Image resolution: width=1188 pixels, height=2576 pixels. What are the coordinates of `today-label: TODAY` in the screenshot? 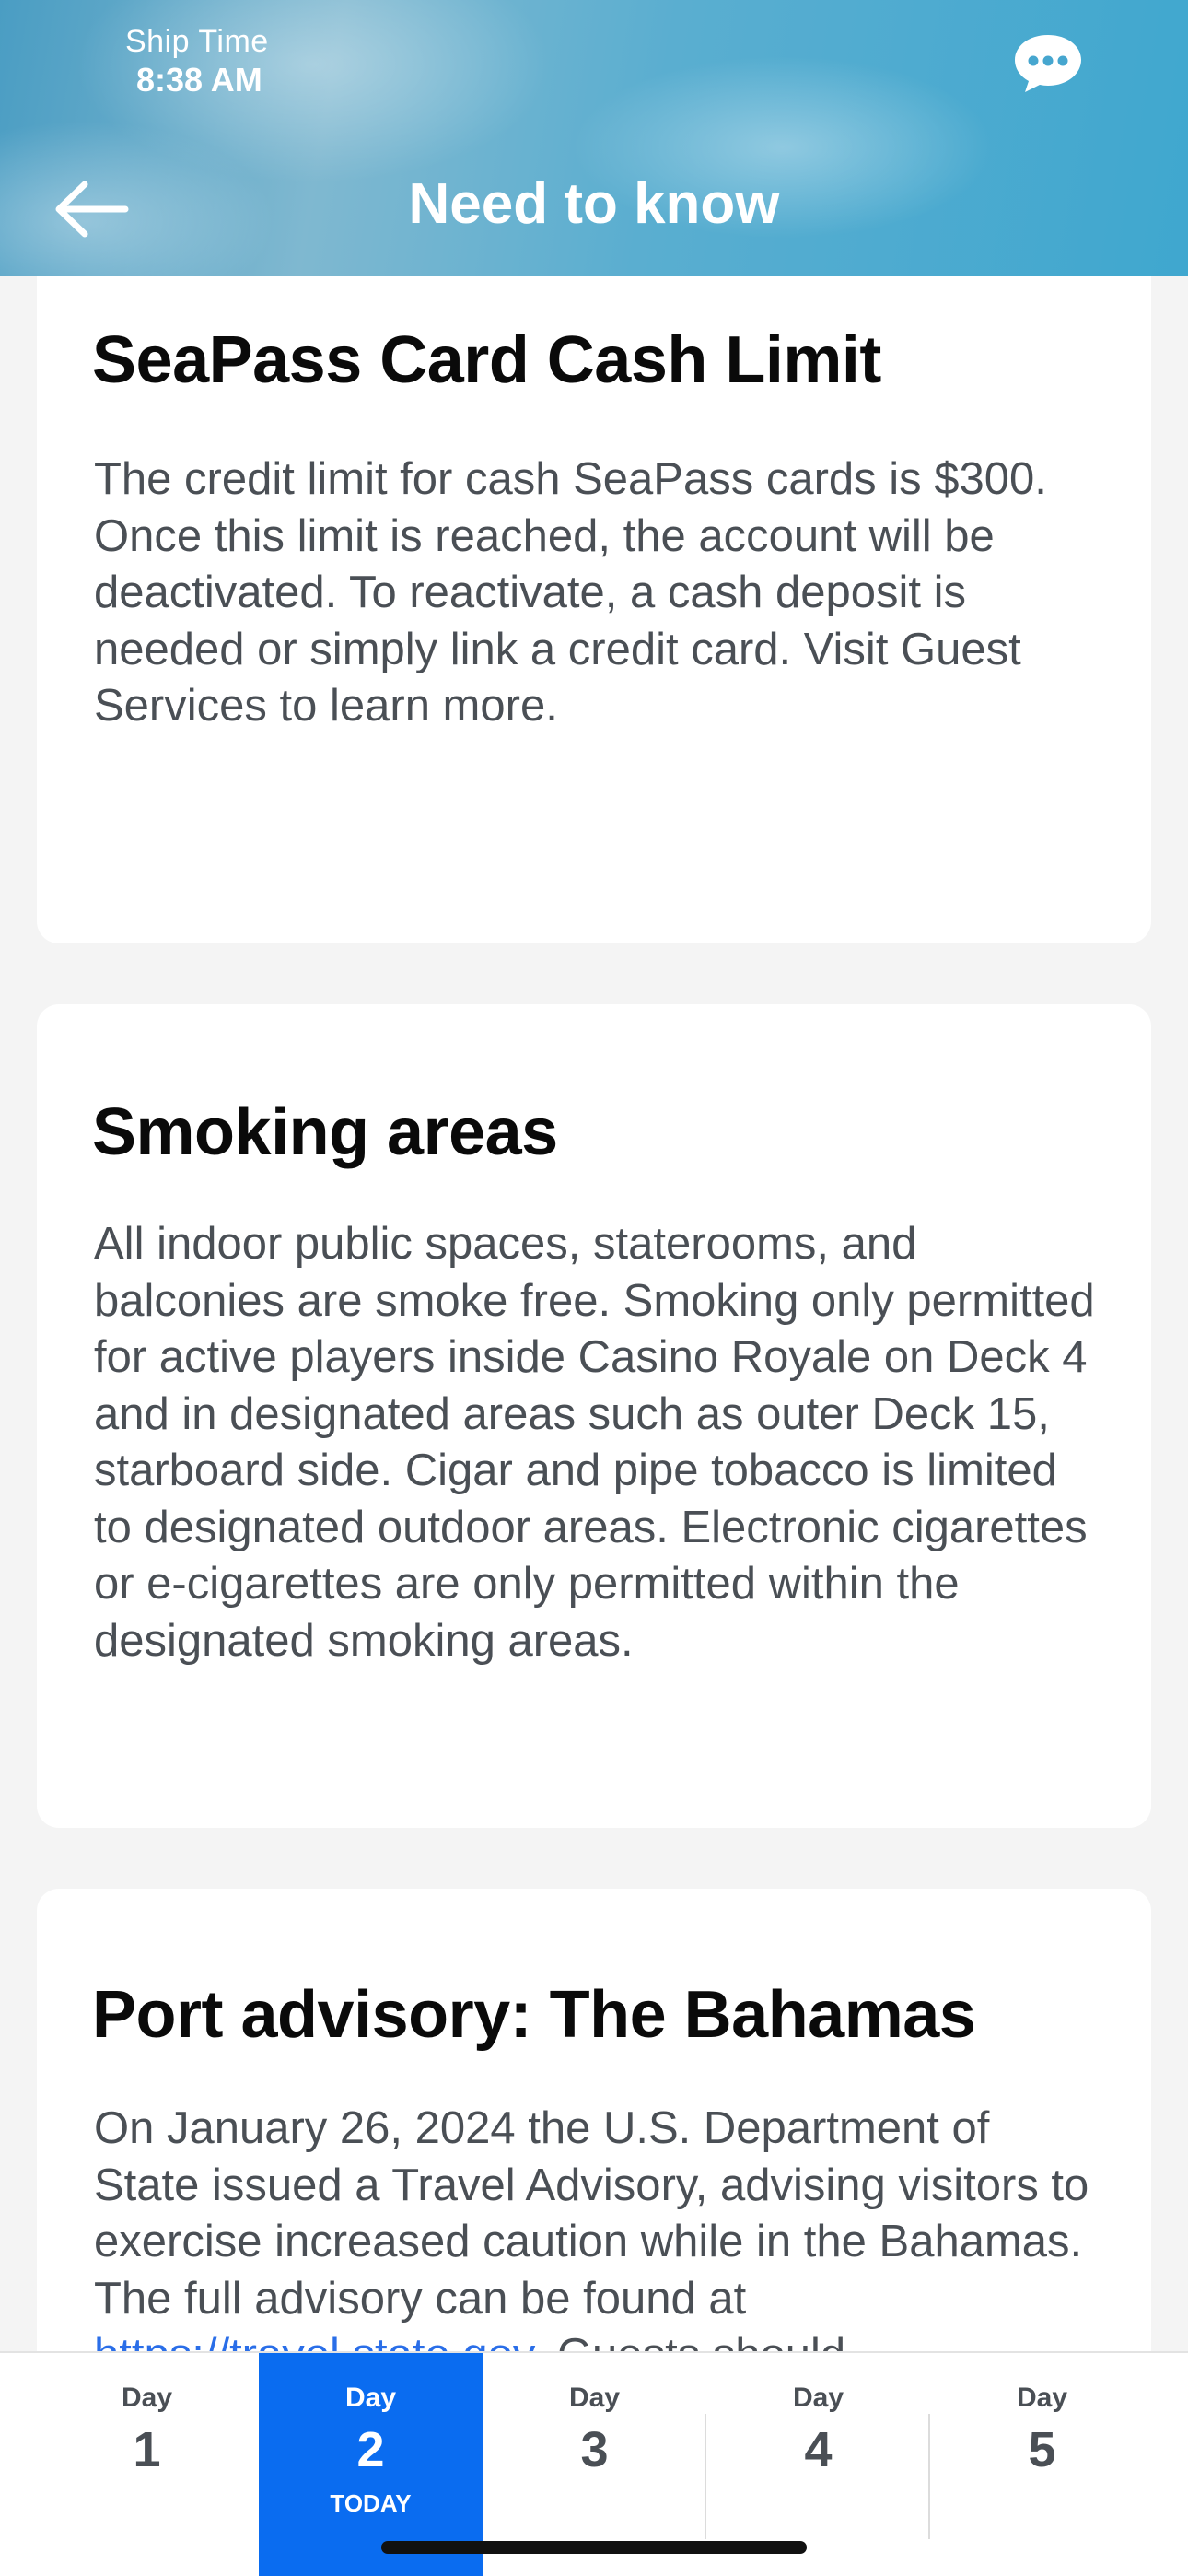 It's located at (371, 2503).